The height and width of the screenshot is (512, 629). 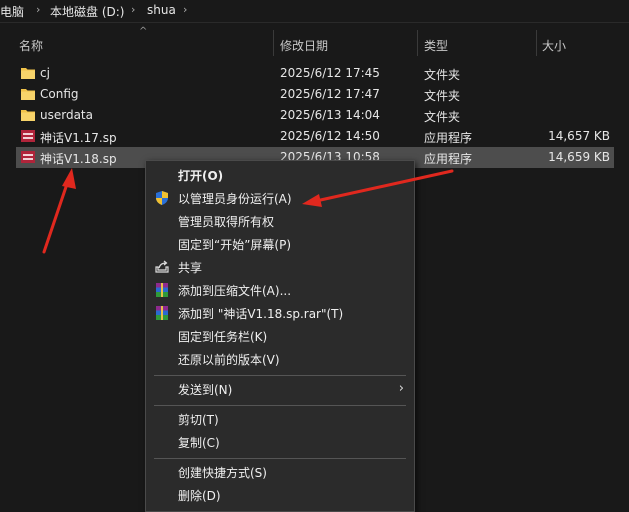 I want to click on menu-item-send-to: 发送到(N) ›, so click(x=280, y=389).